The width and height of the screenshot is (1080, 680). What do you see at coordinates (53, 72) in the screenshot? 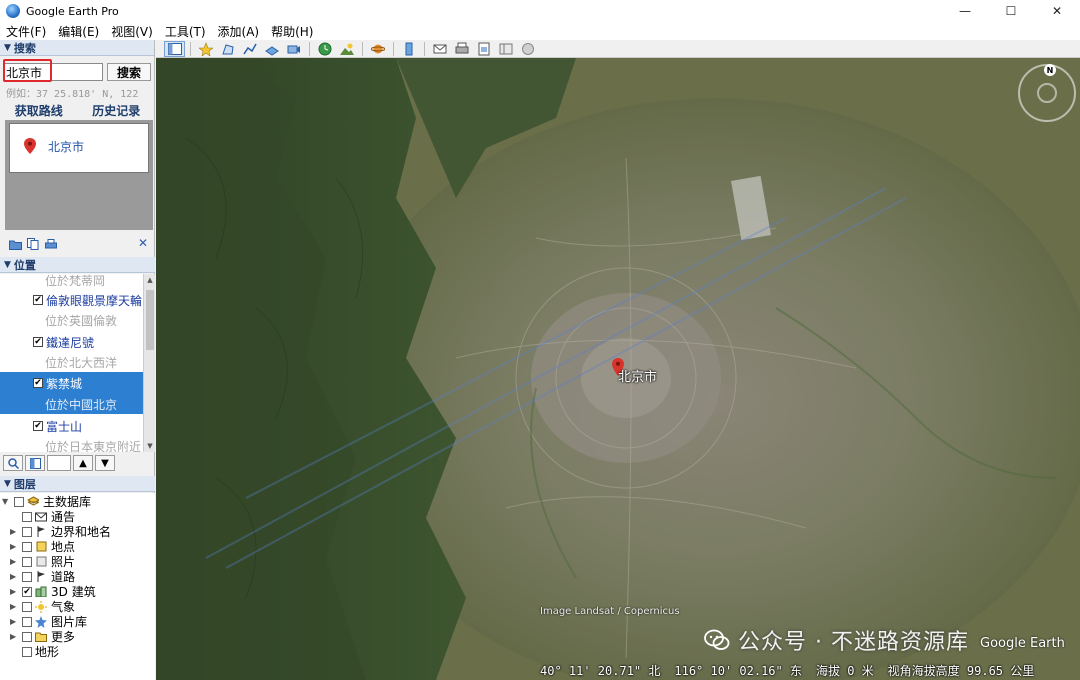
I see `search-input` at bounding box center [53, 72].